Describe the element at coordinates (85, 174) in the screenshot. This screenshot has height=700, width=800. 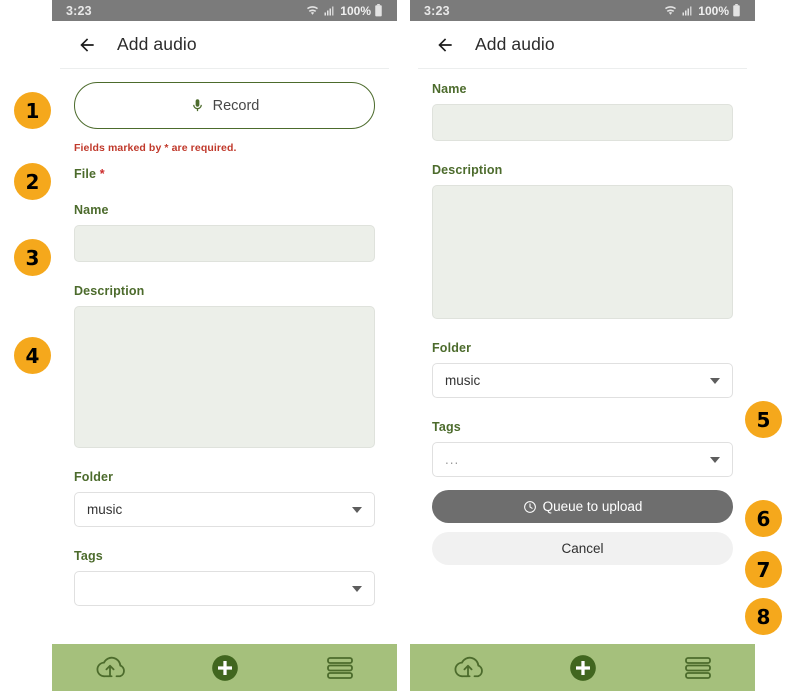
I see `file-label-text: File` at that location.